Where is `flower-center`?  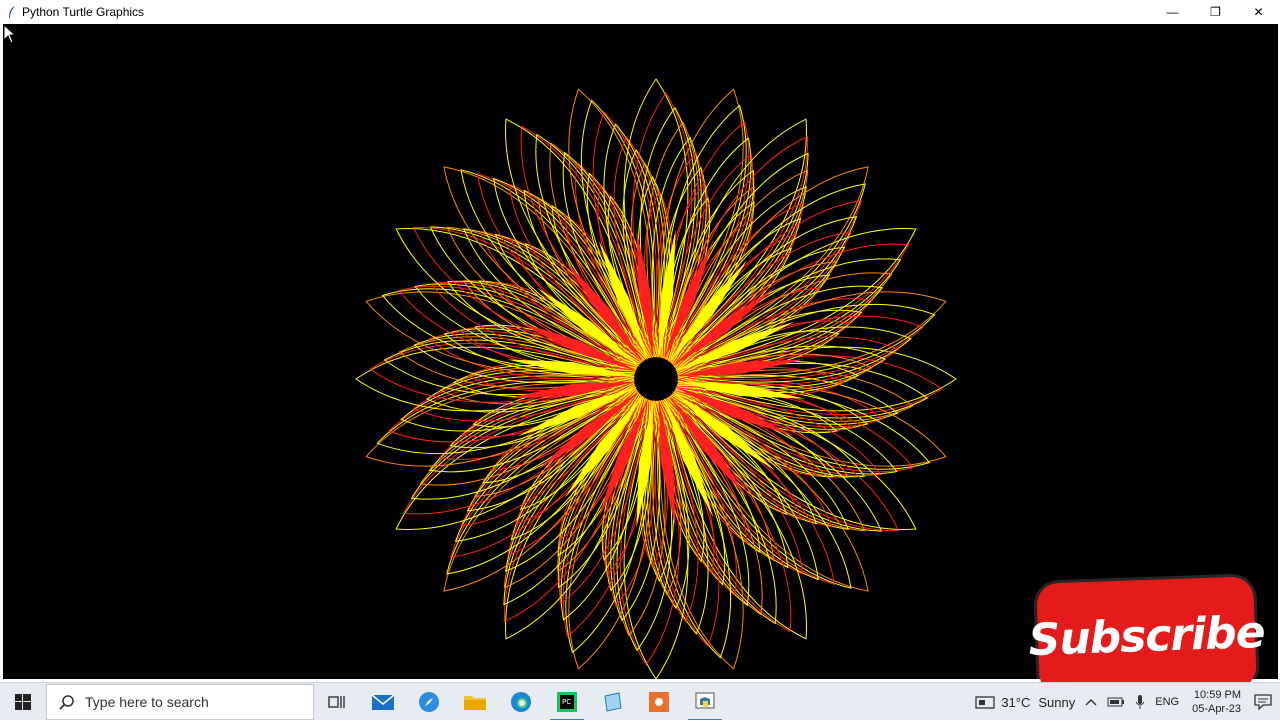 flower-center is located at coordinates (656, 379).